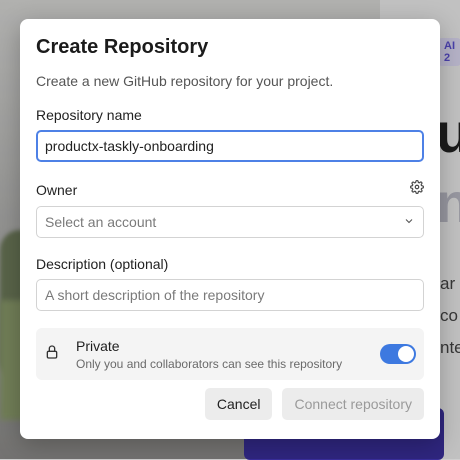 This screenshot has width=460, height=460. I want to click on description-input: A short description of the repository, so click(230, 295).